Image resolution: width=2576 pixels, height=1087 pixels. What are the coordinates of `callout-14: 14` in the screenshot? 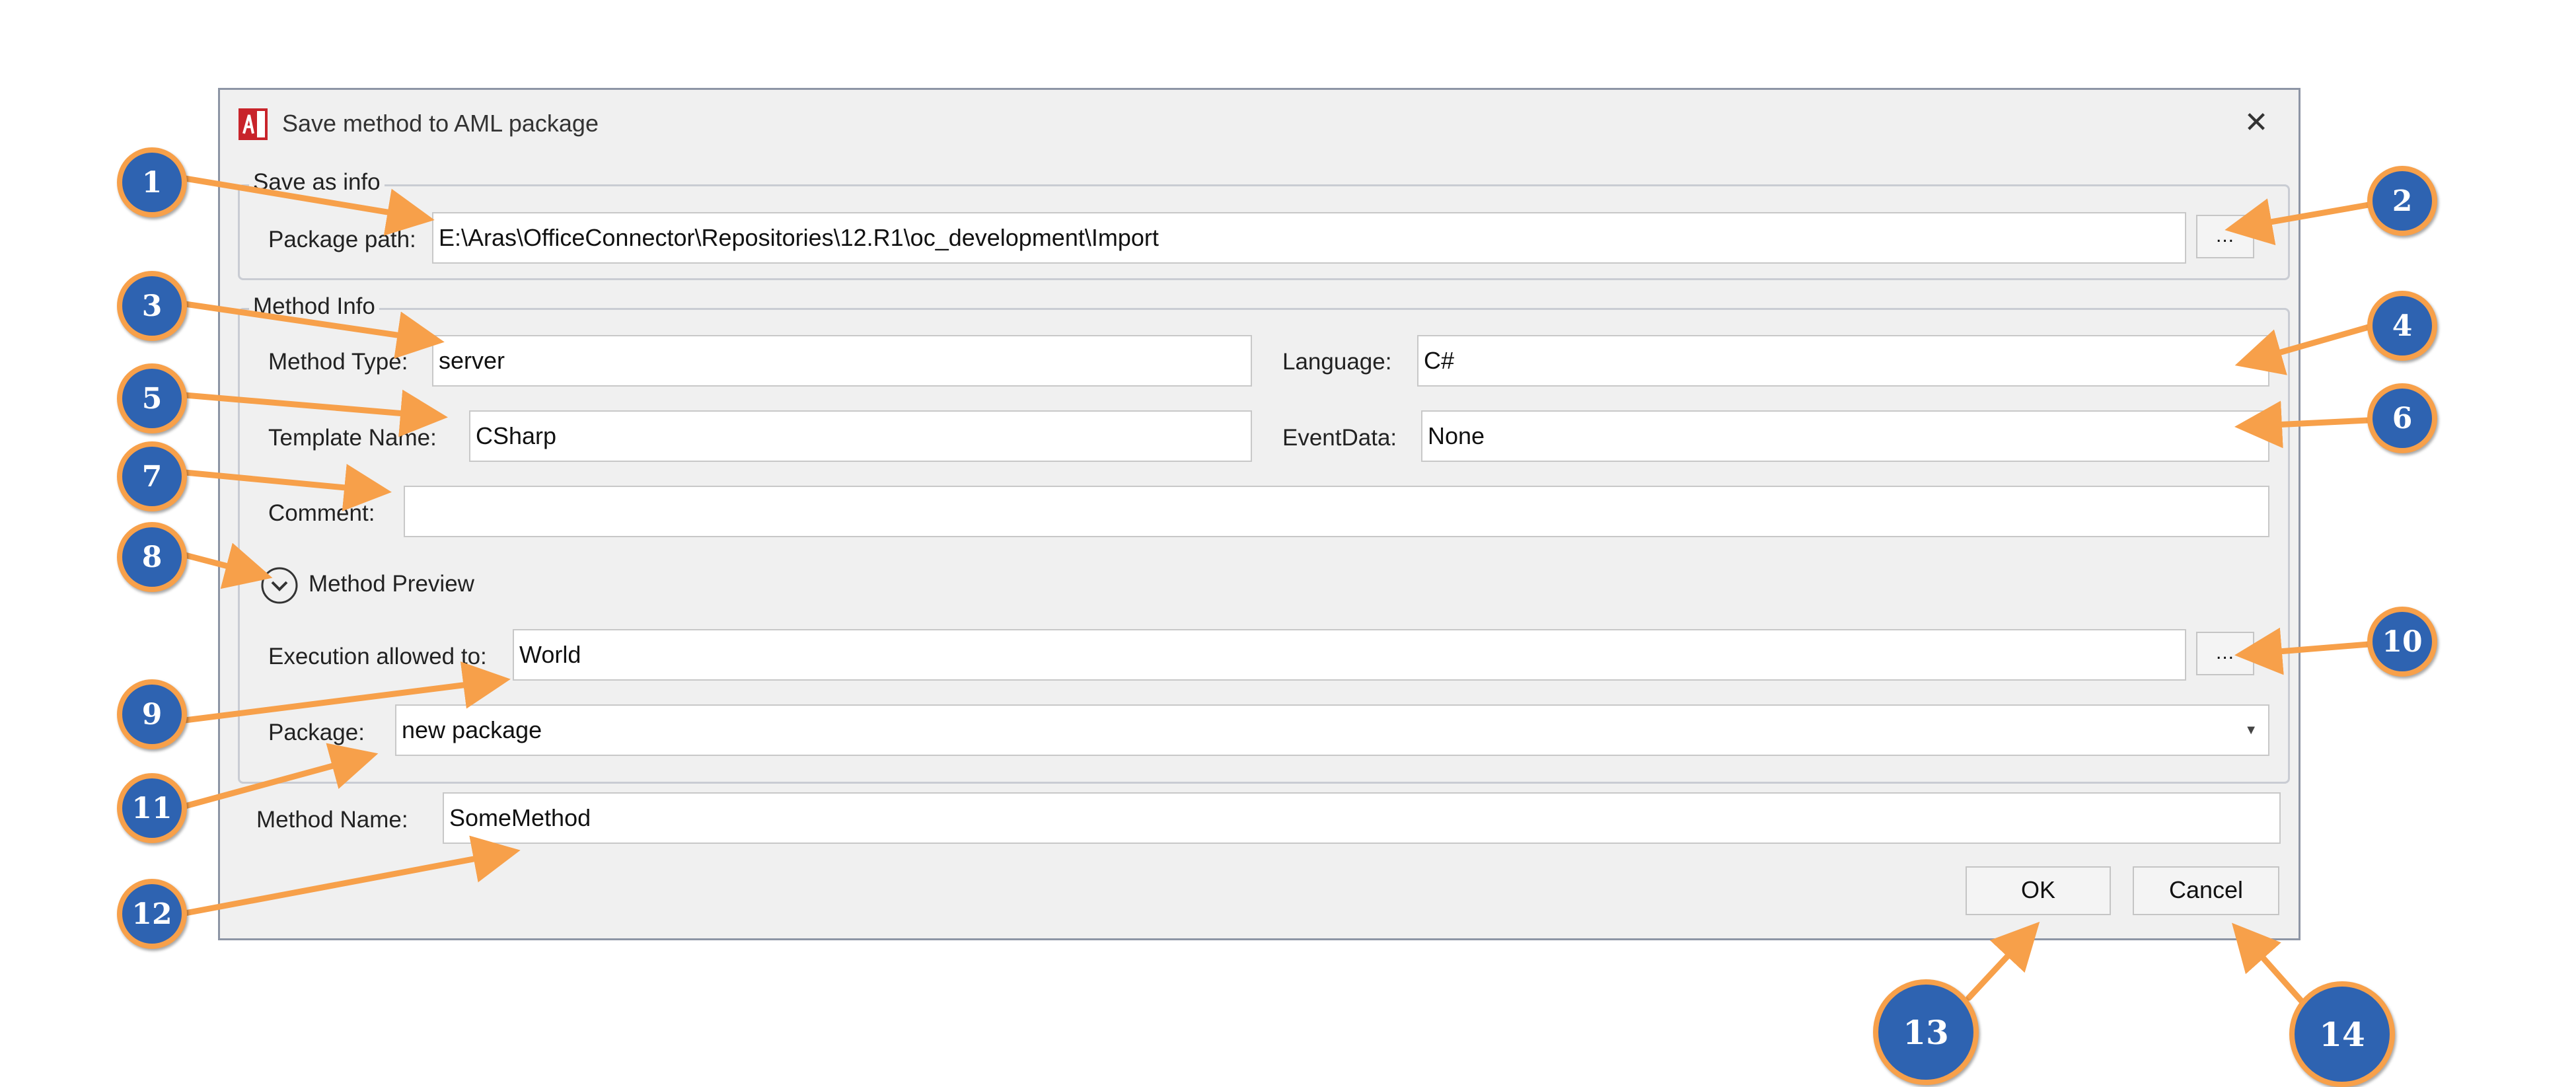 It's located at (2342, 1034).